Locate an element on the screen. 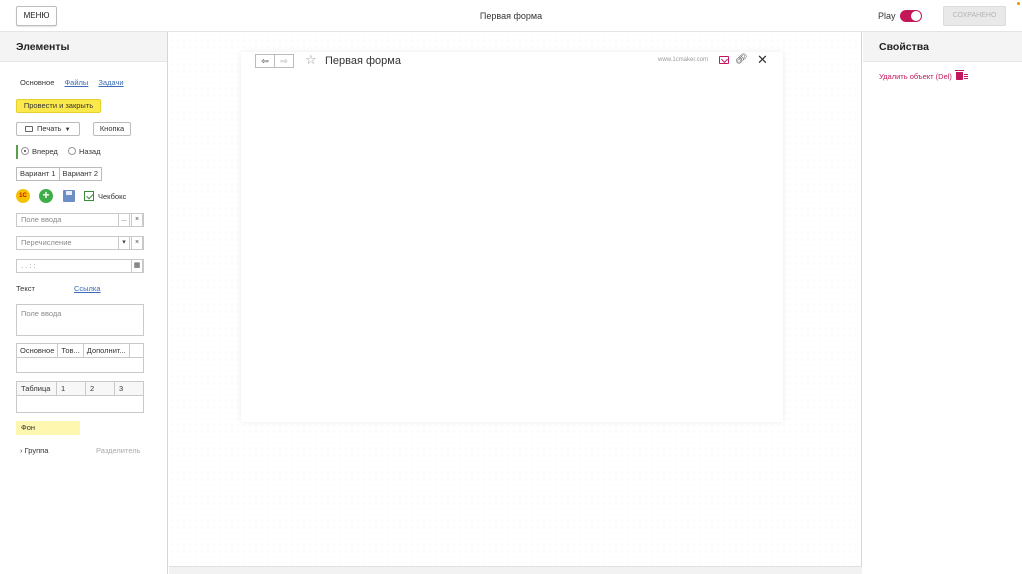  tabset-tab-main: Основное is located at coordinates (38, 350).